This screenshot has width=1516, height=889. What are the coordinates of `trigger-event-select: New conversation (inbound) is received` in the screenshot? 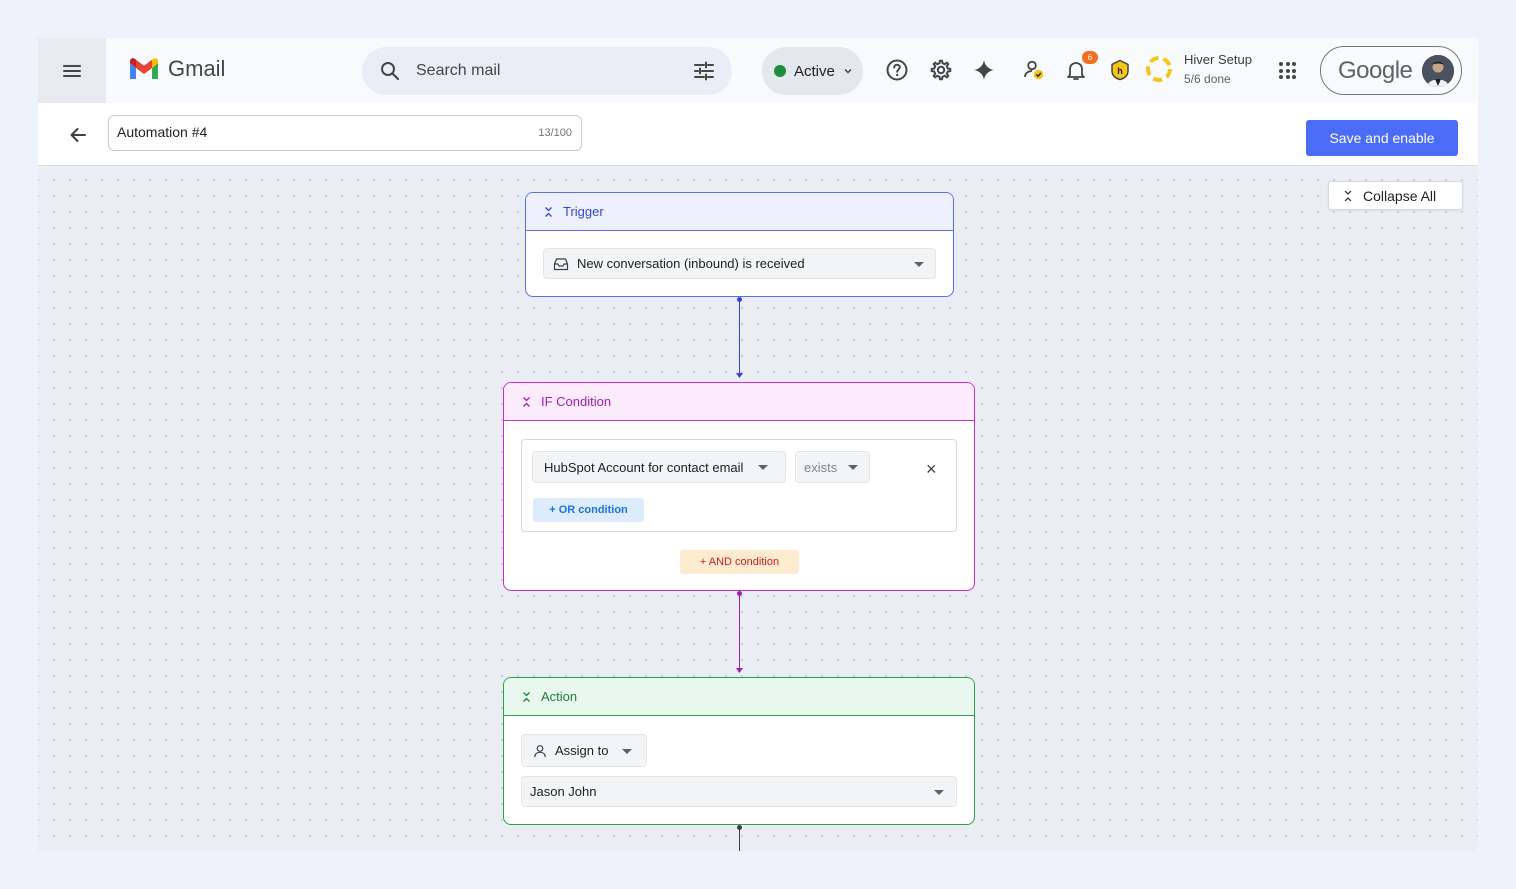 It's located at (739, 263).